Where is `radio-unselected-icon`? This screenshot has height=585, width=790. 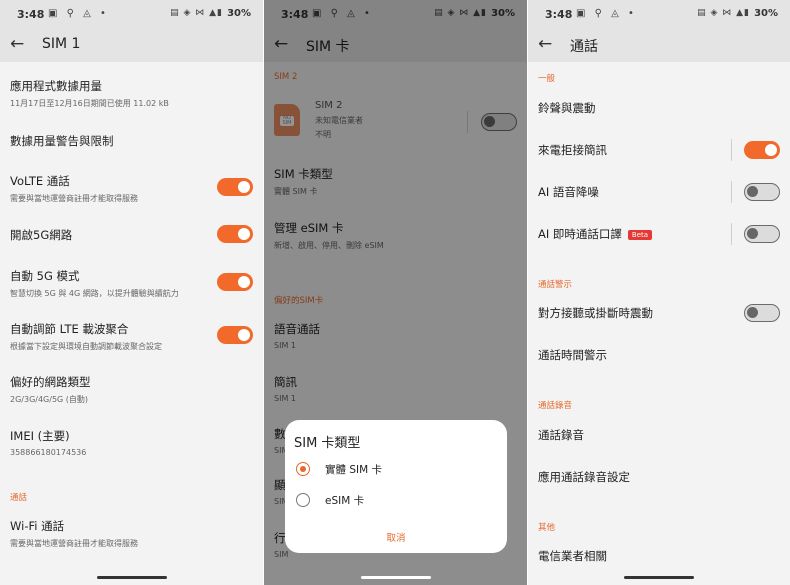 radio-unselected-icon is located at coordinates (303, 500).